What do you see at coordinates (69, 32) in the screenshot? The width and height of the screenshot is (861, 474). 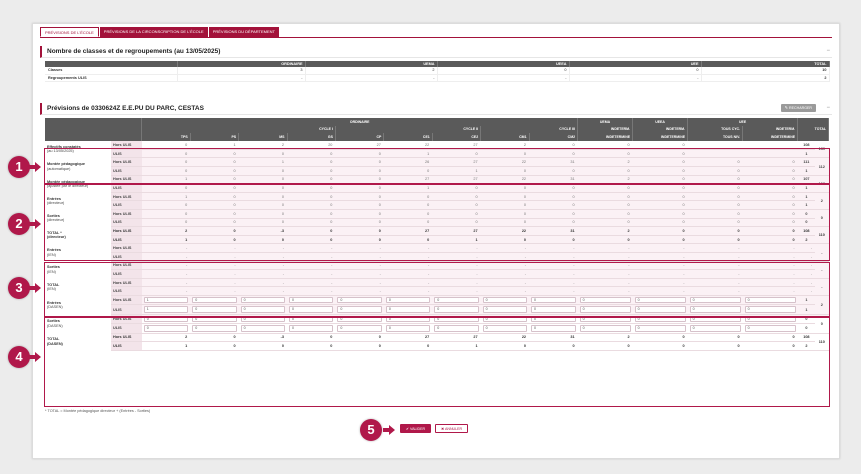 I see `tab-school-forecasts: Prévisions de l'école` at bounding box center [69, 32].